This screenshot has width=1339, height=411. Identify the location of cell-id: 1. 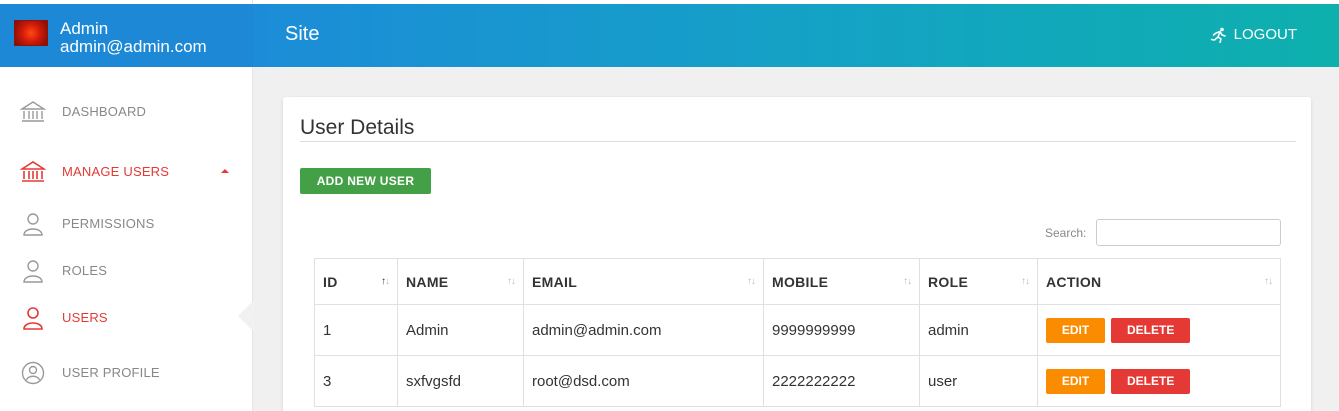
(356, 330).